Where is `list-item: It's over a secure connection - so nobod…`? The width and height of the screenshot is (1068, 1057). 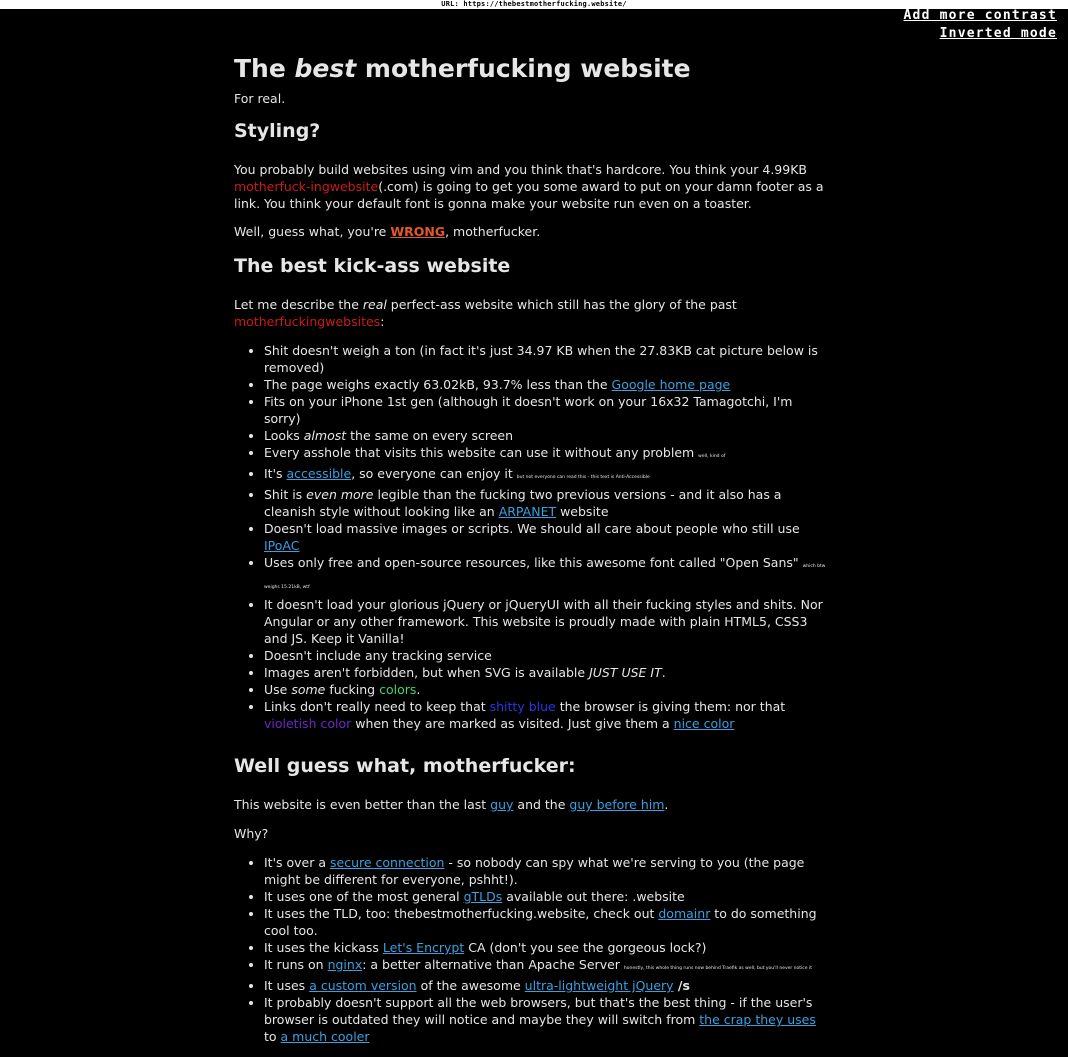 list-item: It's over a secure connection - so nobod… is located at coordinates (547, 871).